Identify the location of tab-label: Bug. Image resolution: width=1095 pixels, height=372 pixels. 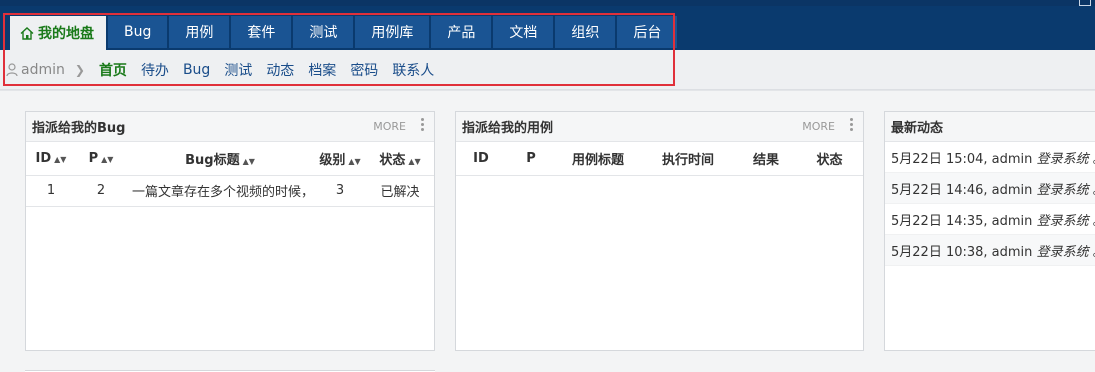
(138, 32).